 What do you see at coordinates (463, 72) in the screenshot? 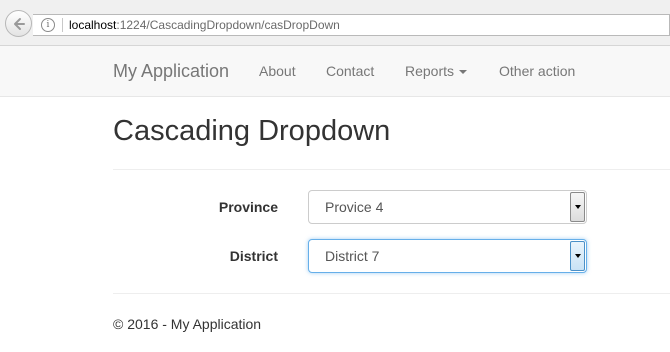
I see `caret-down-icon` at bounding box center [463, 72].